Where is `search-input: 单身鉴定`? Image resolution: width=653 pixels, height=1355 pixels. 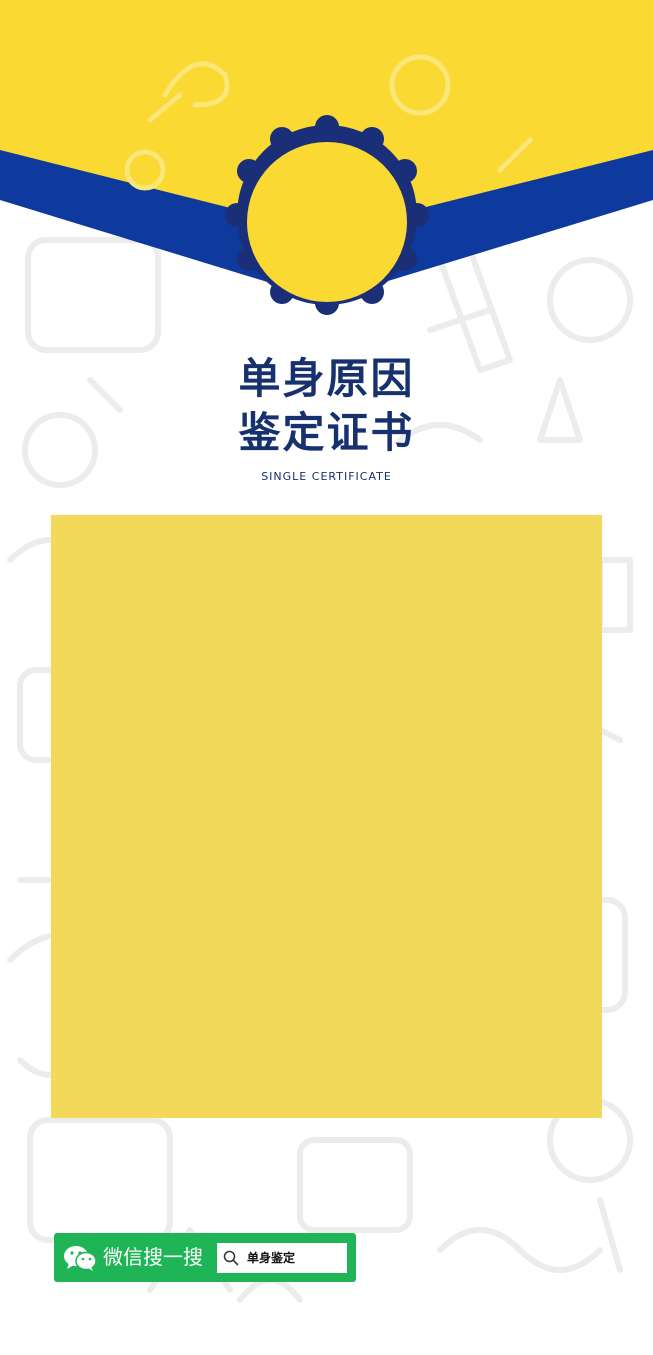 search-input: 单身鉴定 is located at coordinates (282, 1258).